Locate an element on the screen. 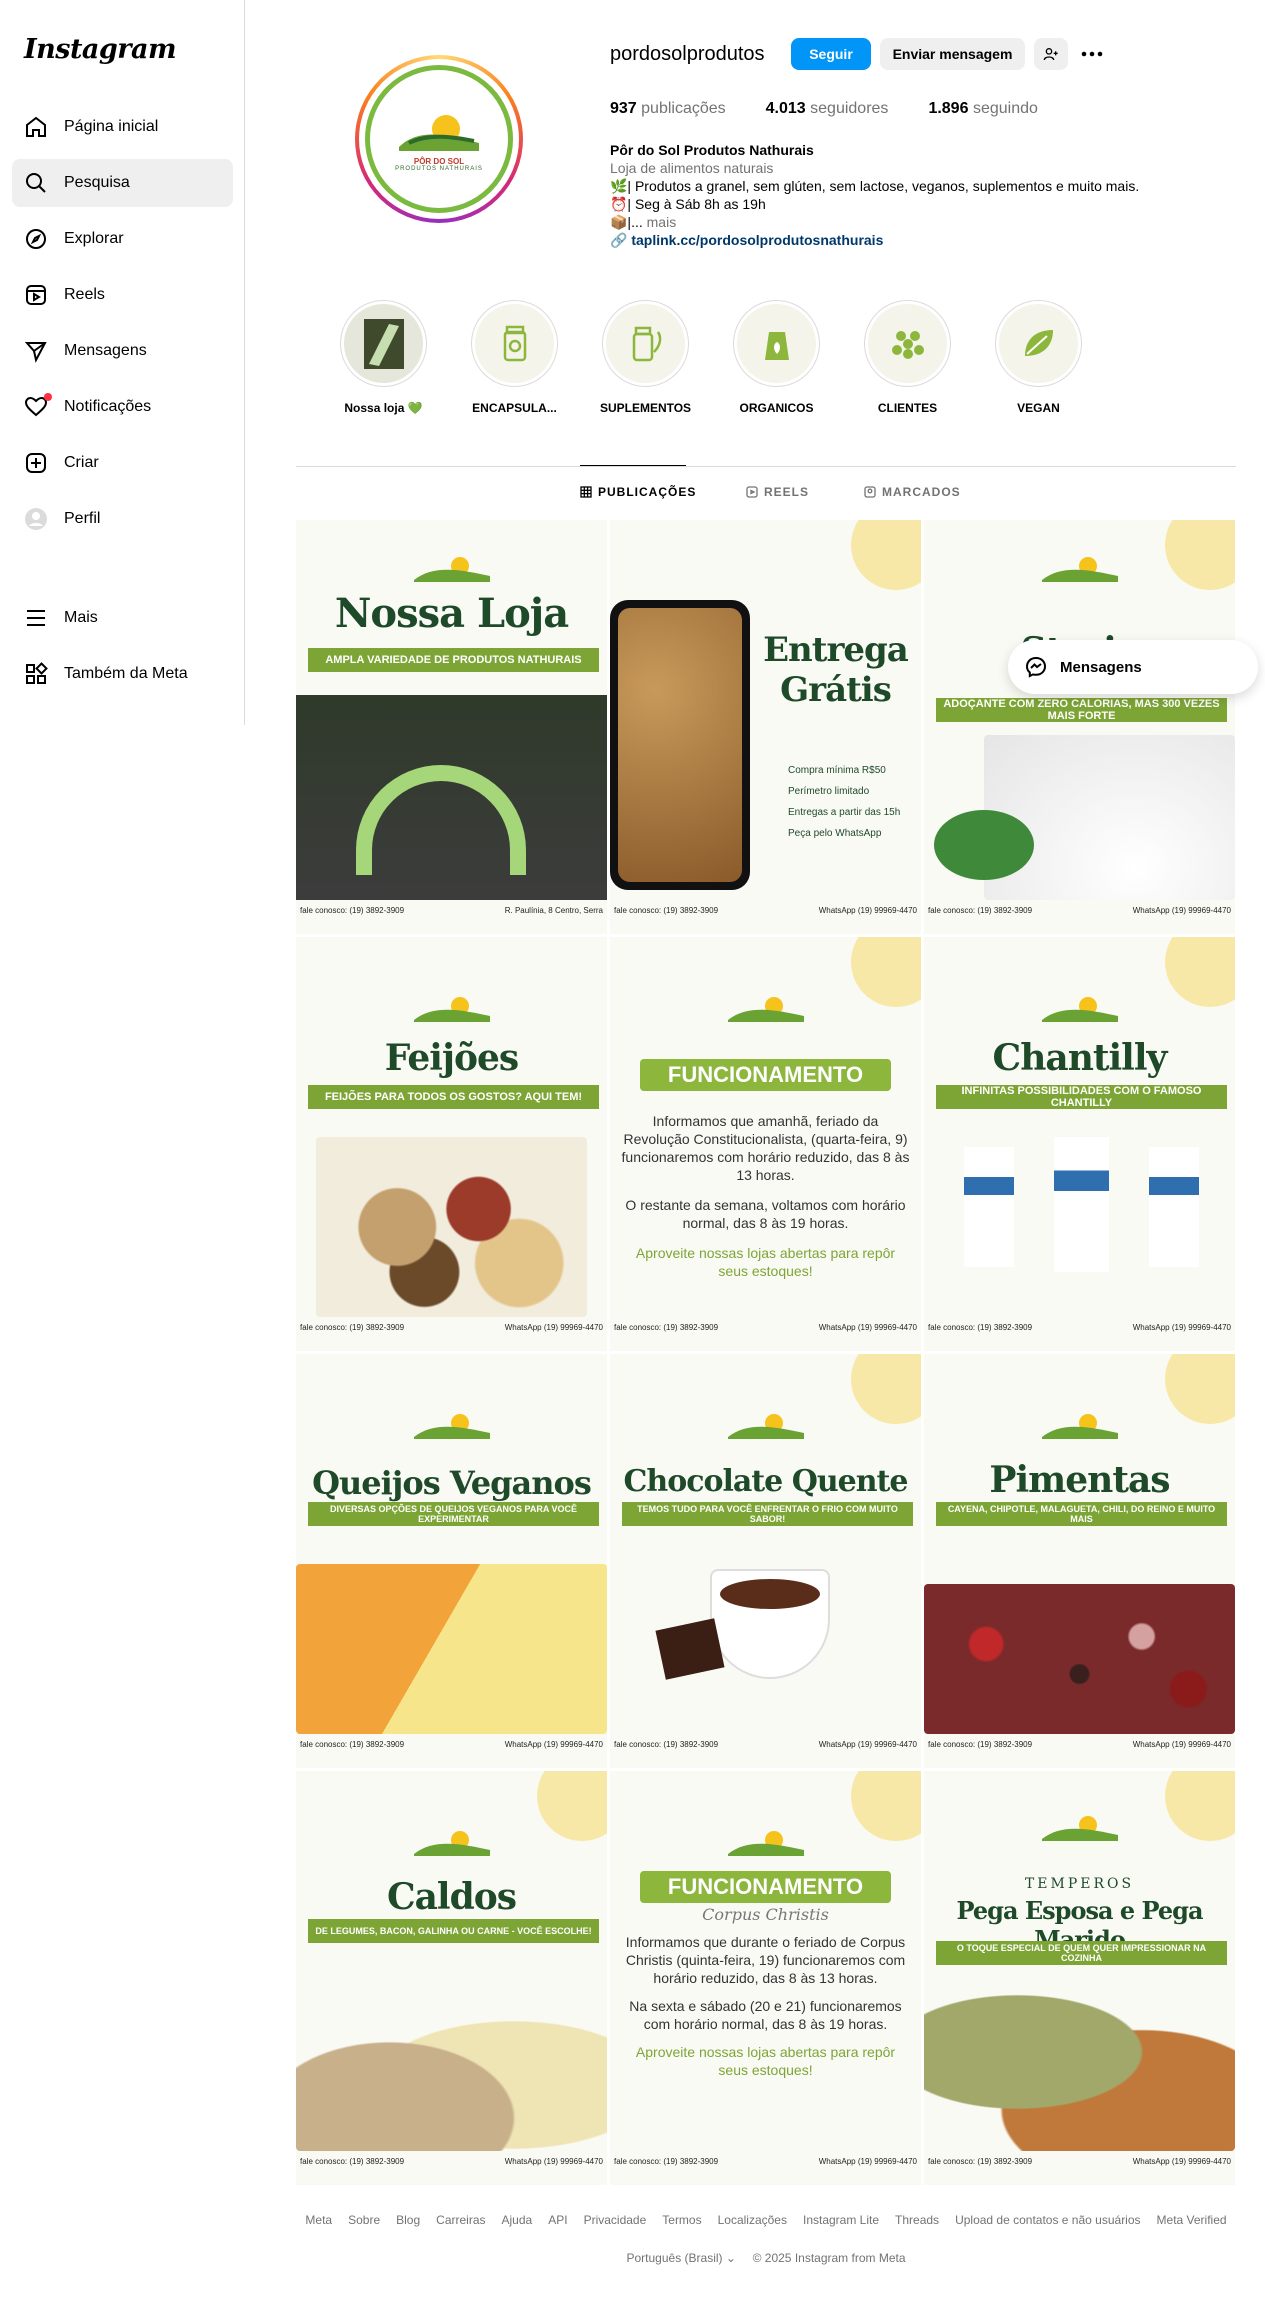  sidebar-item-label: Criar is located at coordinates (81, 462).